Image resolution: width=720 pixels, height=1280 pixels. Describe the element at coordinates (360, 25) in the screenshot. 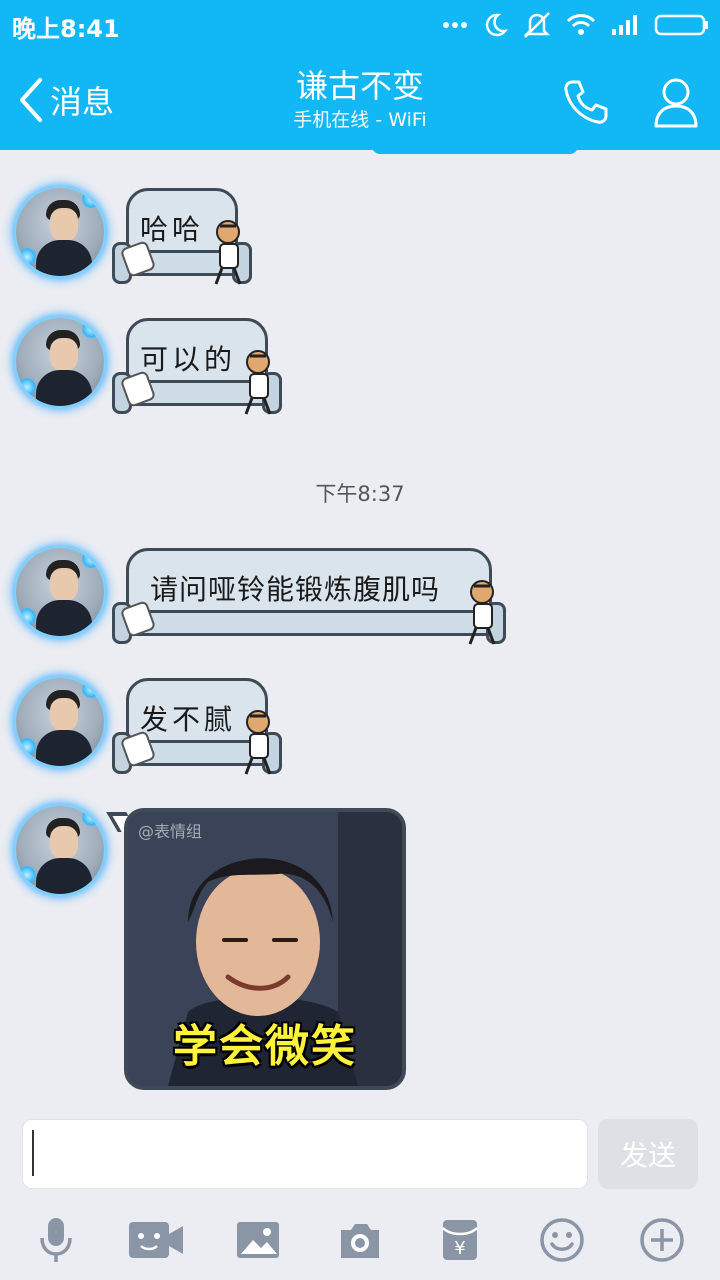

I see `status-bar: 晚上8:41` at that location.